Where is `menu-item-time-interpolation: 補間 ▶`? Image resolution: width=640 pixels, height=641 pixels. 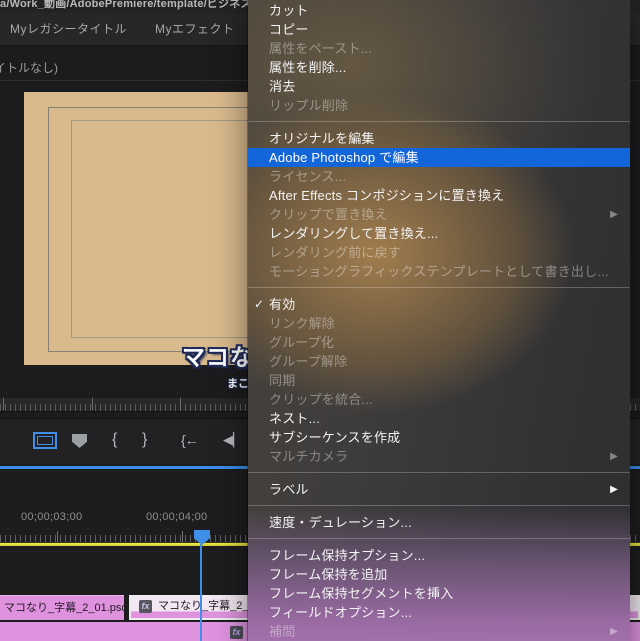
menu-item-time-interpolation: 補間 ▶ is located at coordinates (443, 631).